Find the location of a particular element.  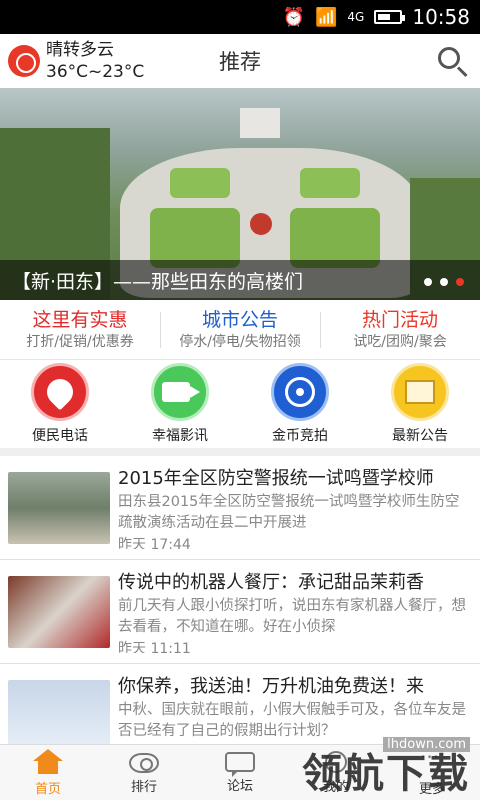

sun-icon is located at coordinates (24, 61).